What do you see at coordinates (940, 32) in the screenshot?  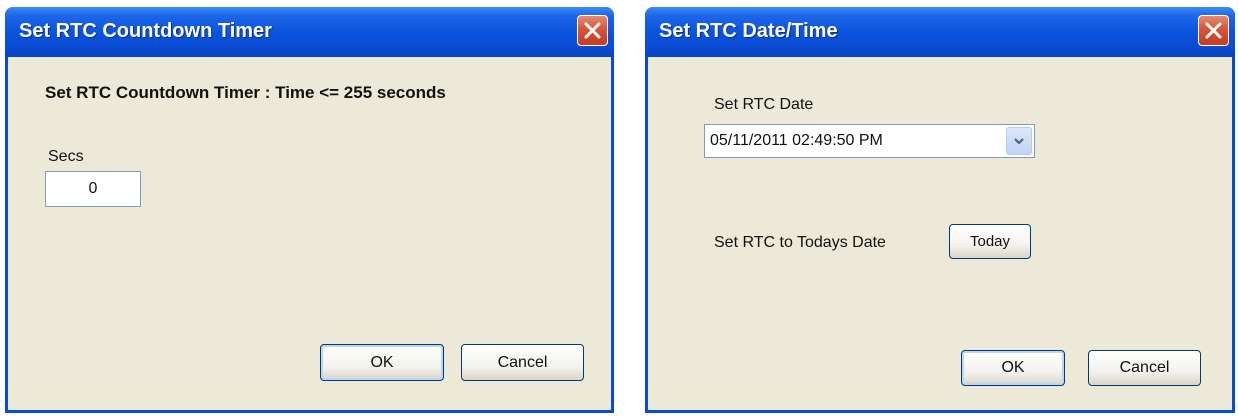 I see `title-bar: Set RTC Date/Time` at bounding box center [940, 32].